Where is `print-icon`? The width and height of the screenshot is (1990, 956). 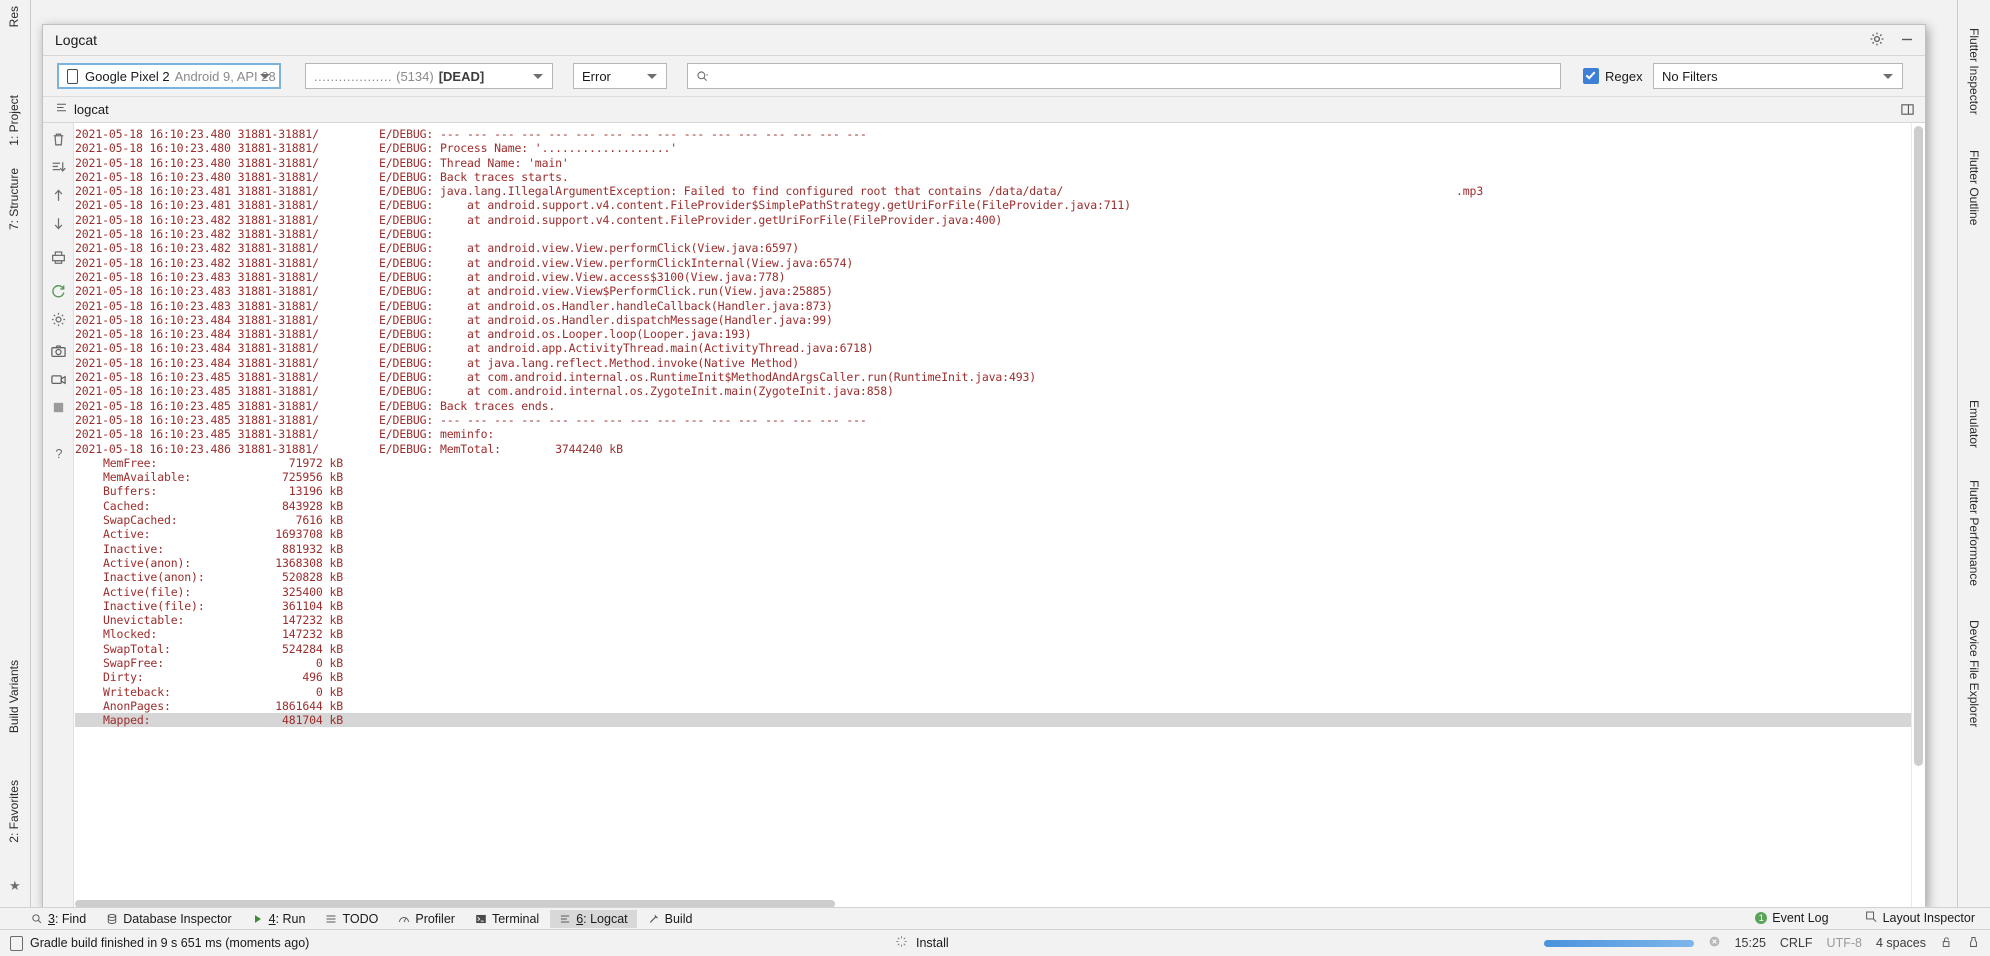 print-icon is located at coordinates (58, 257).